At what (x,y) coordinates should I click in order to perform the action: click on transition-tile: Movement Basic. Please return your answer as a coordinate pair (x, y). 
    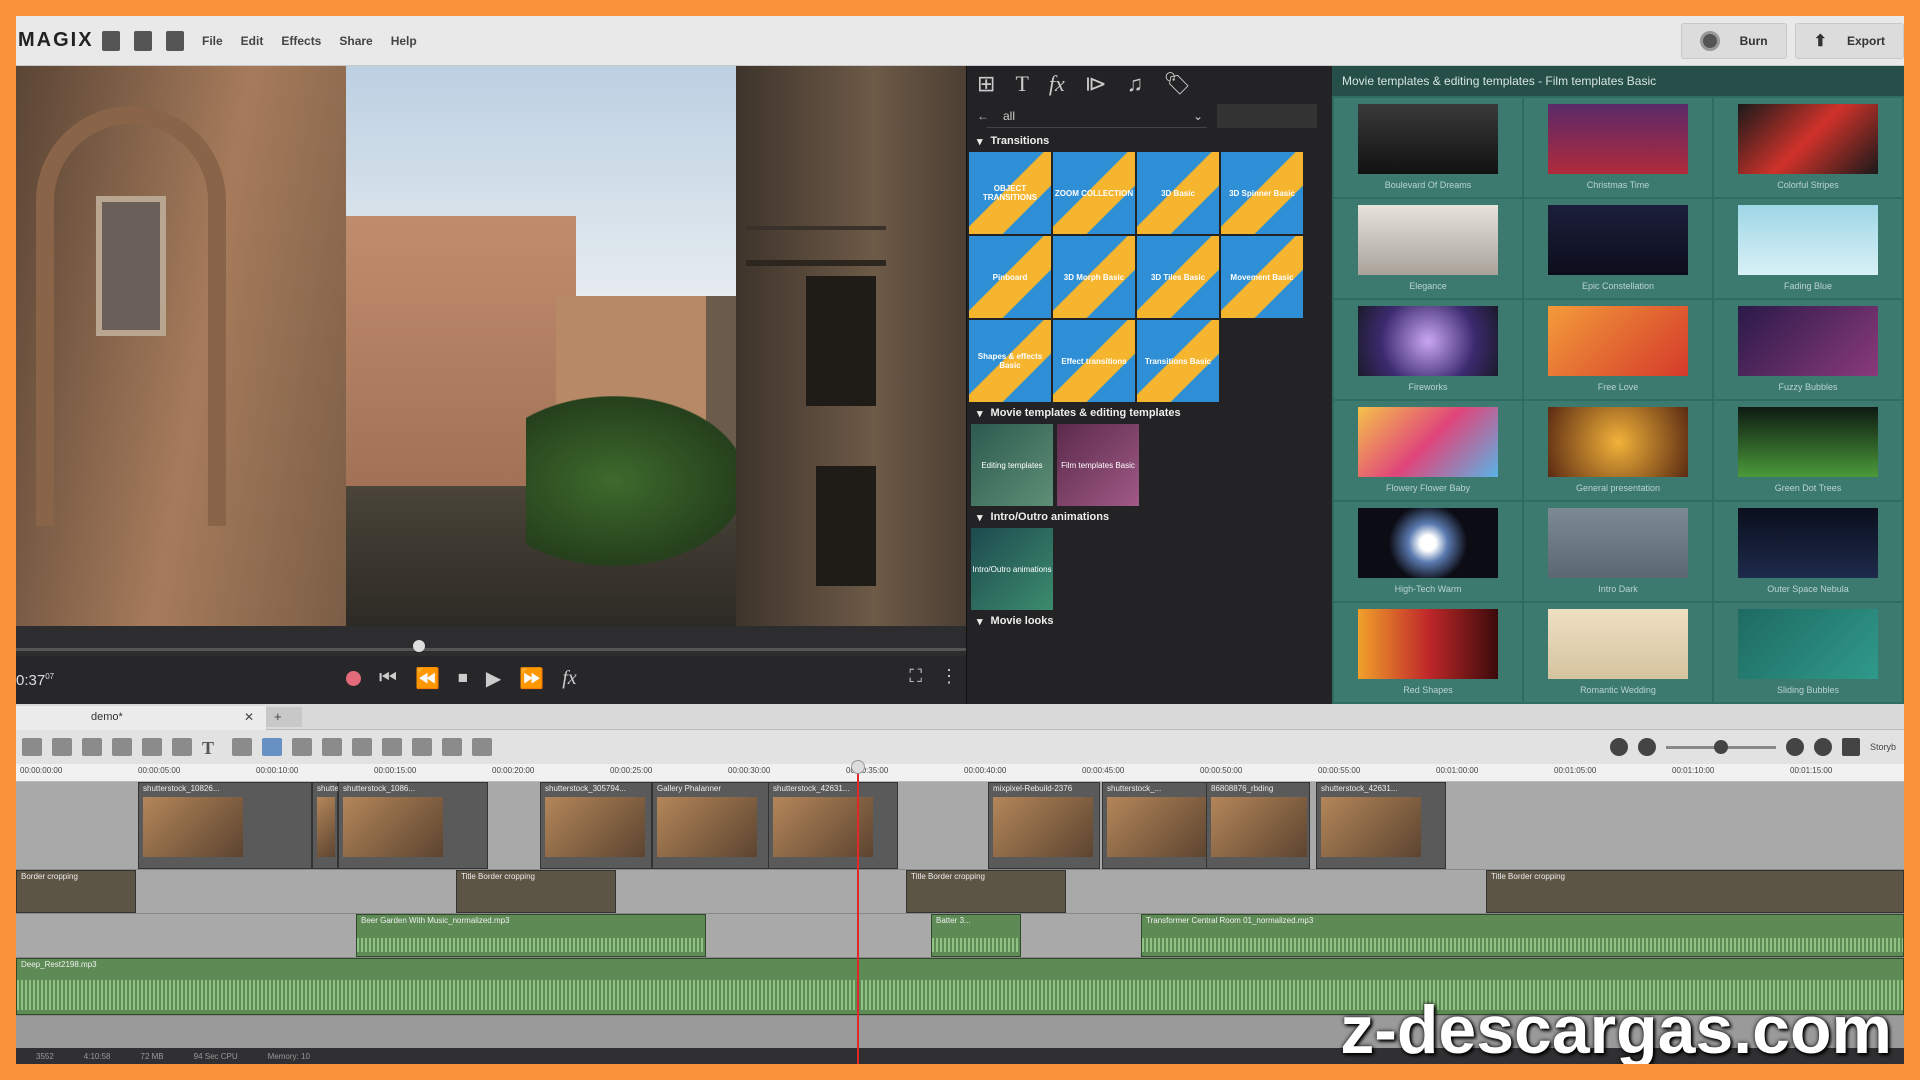
    Looking at the image, I should click on (1262, 277).